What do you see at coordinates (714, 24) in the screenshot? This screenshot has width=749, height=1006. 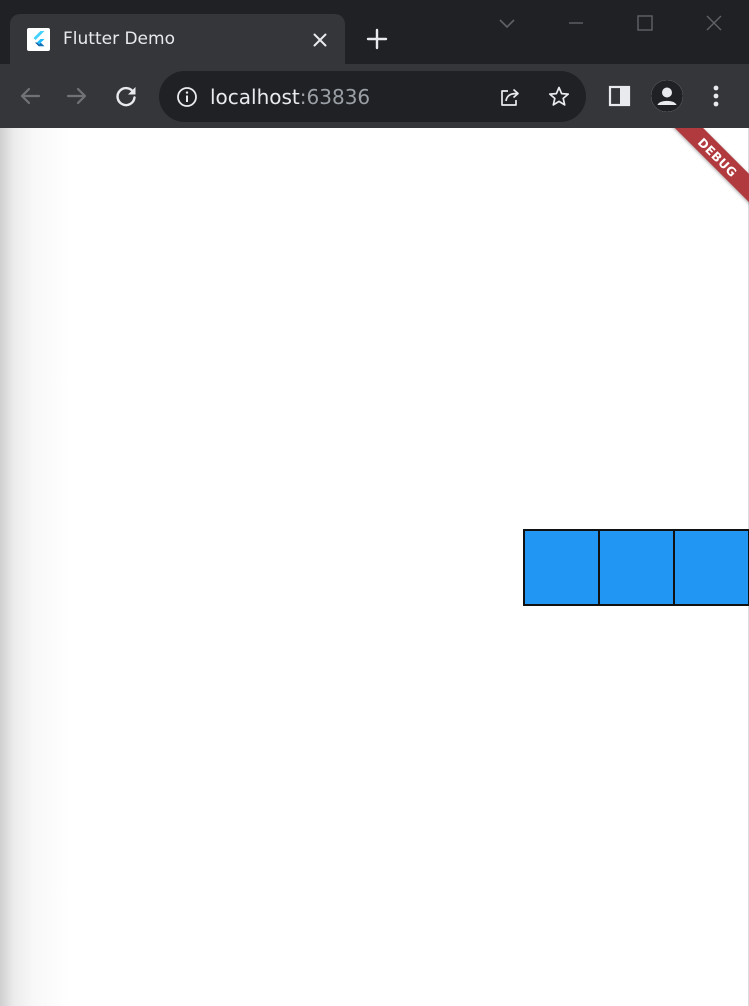 I see `close-window-icon` at bounding box center [714, 24].